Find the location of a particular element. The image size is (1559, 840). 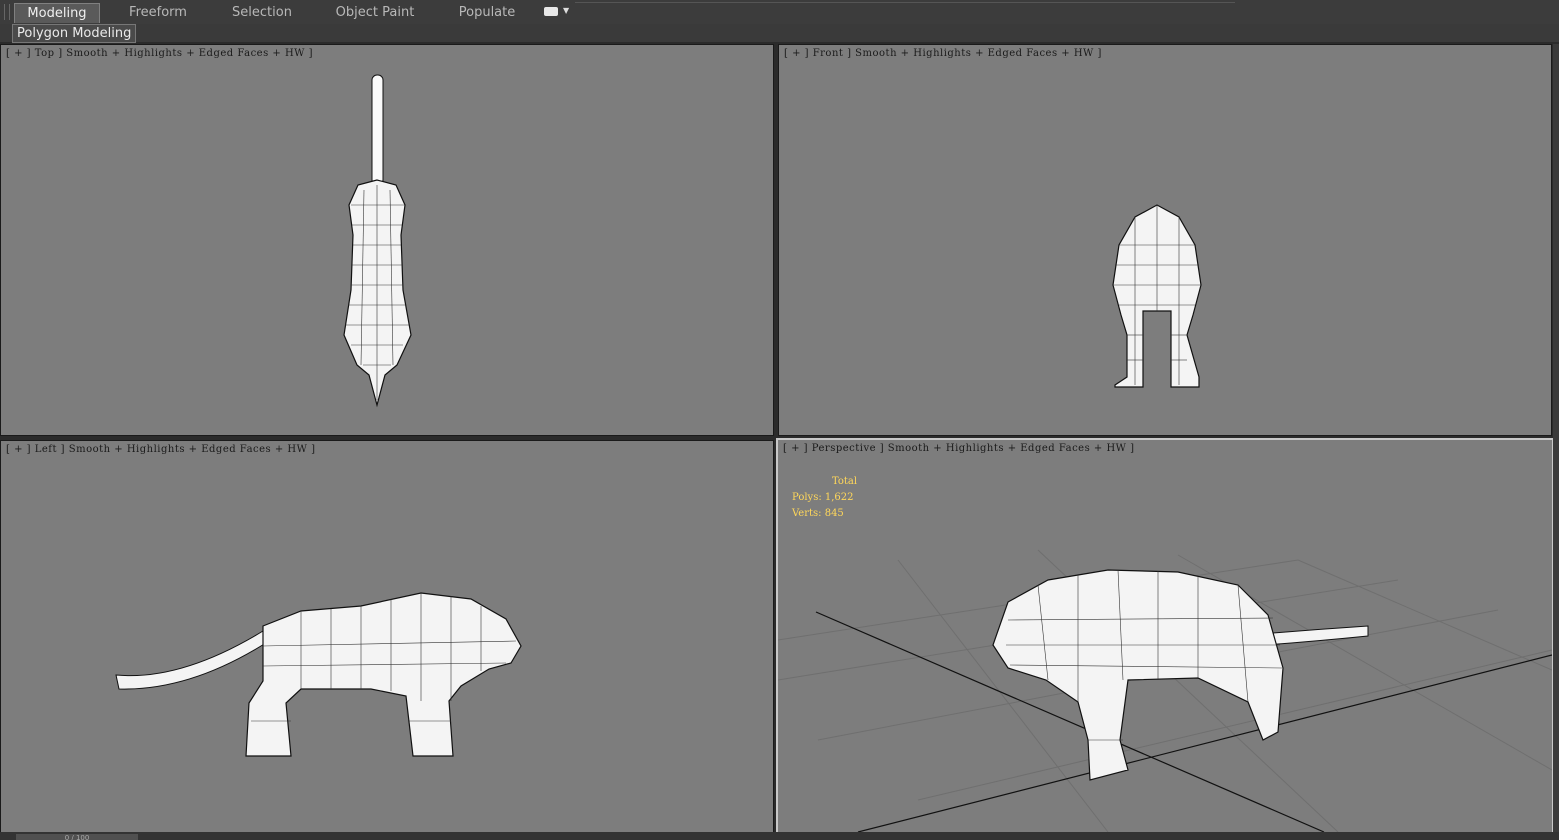

tab-modeling: Modeling is located at coordinates (57, 13).